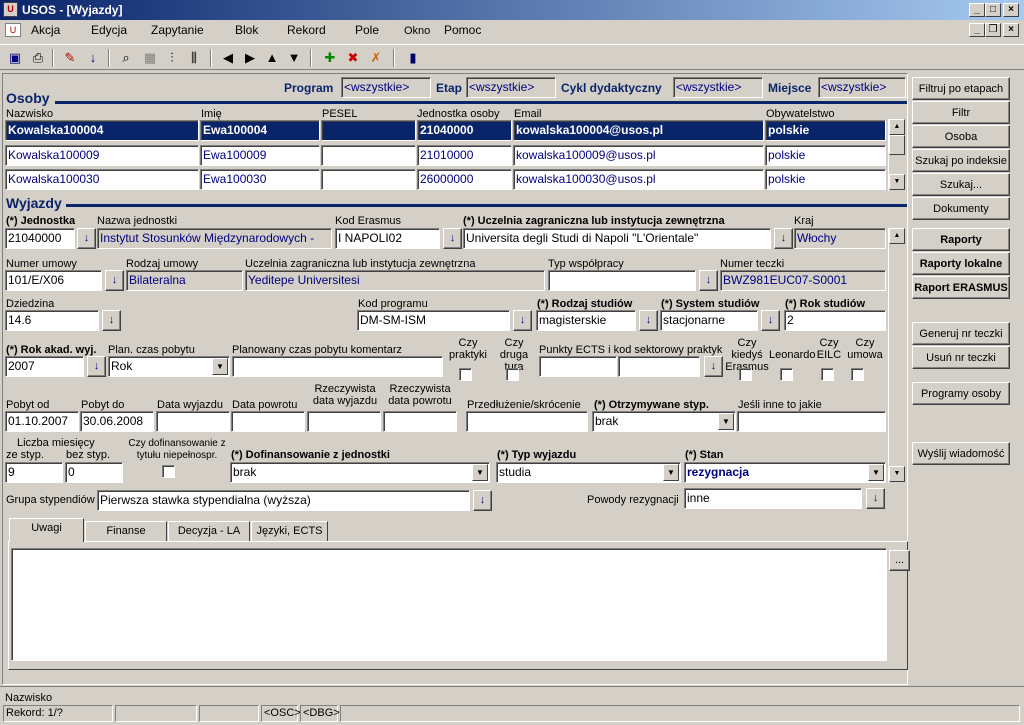 This screenshot has height=725, width=1024. What do you see at coordinates (452, 238) in the screenshot?
I see `kod-erasmus-lov-icon: ↓` at bounding box center [452, 238].